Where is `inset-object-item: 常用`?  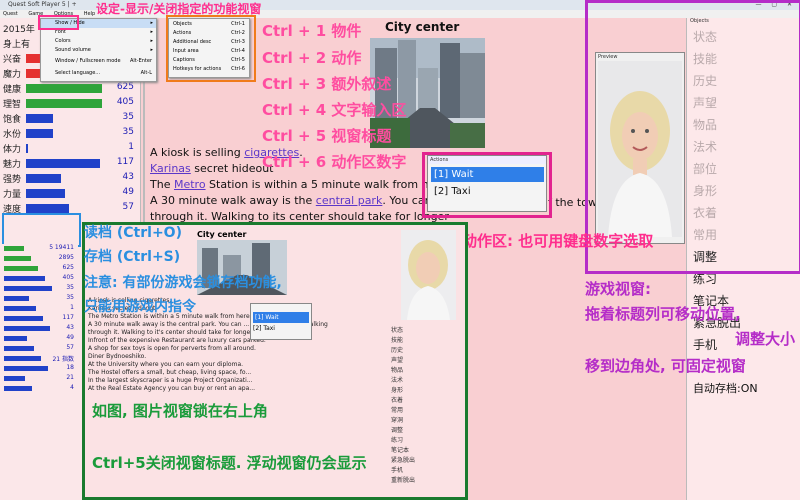 inset-object-item: 常用 is located at coordinates (397, 410).